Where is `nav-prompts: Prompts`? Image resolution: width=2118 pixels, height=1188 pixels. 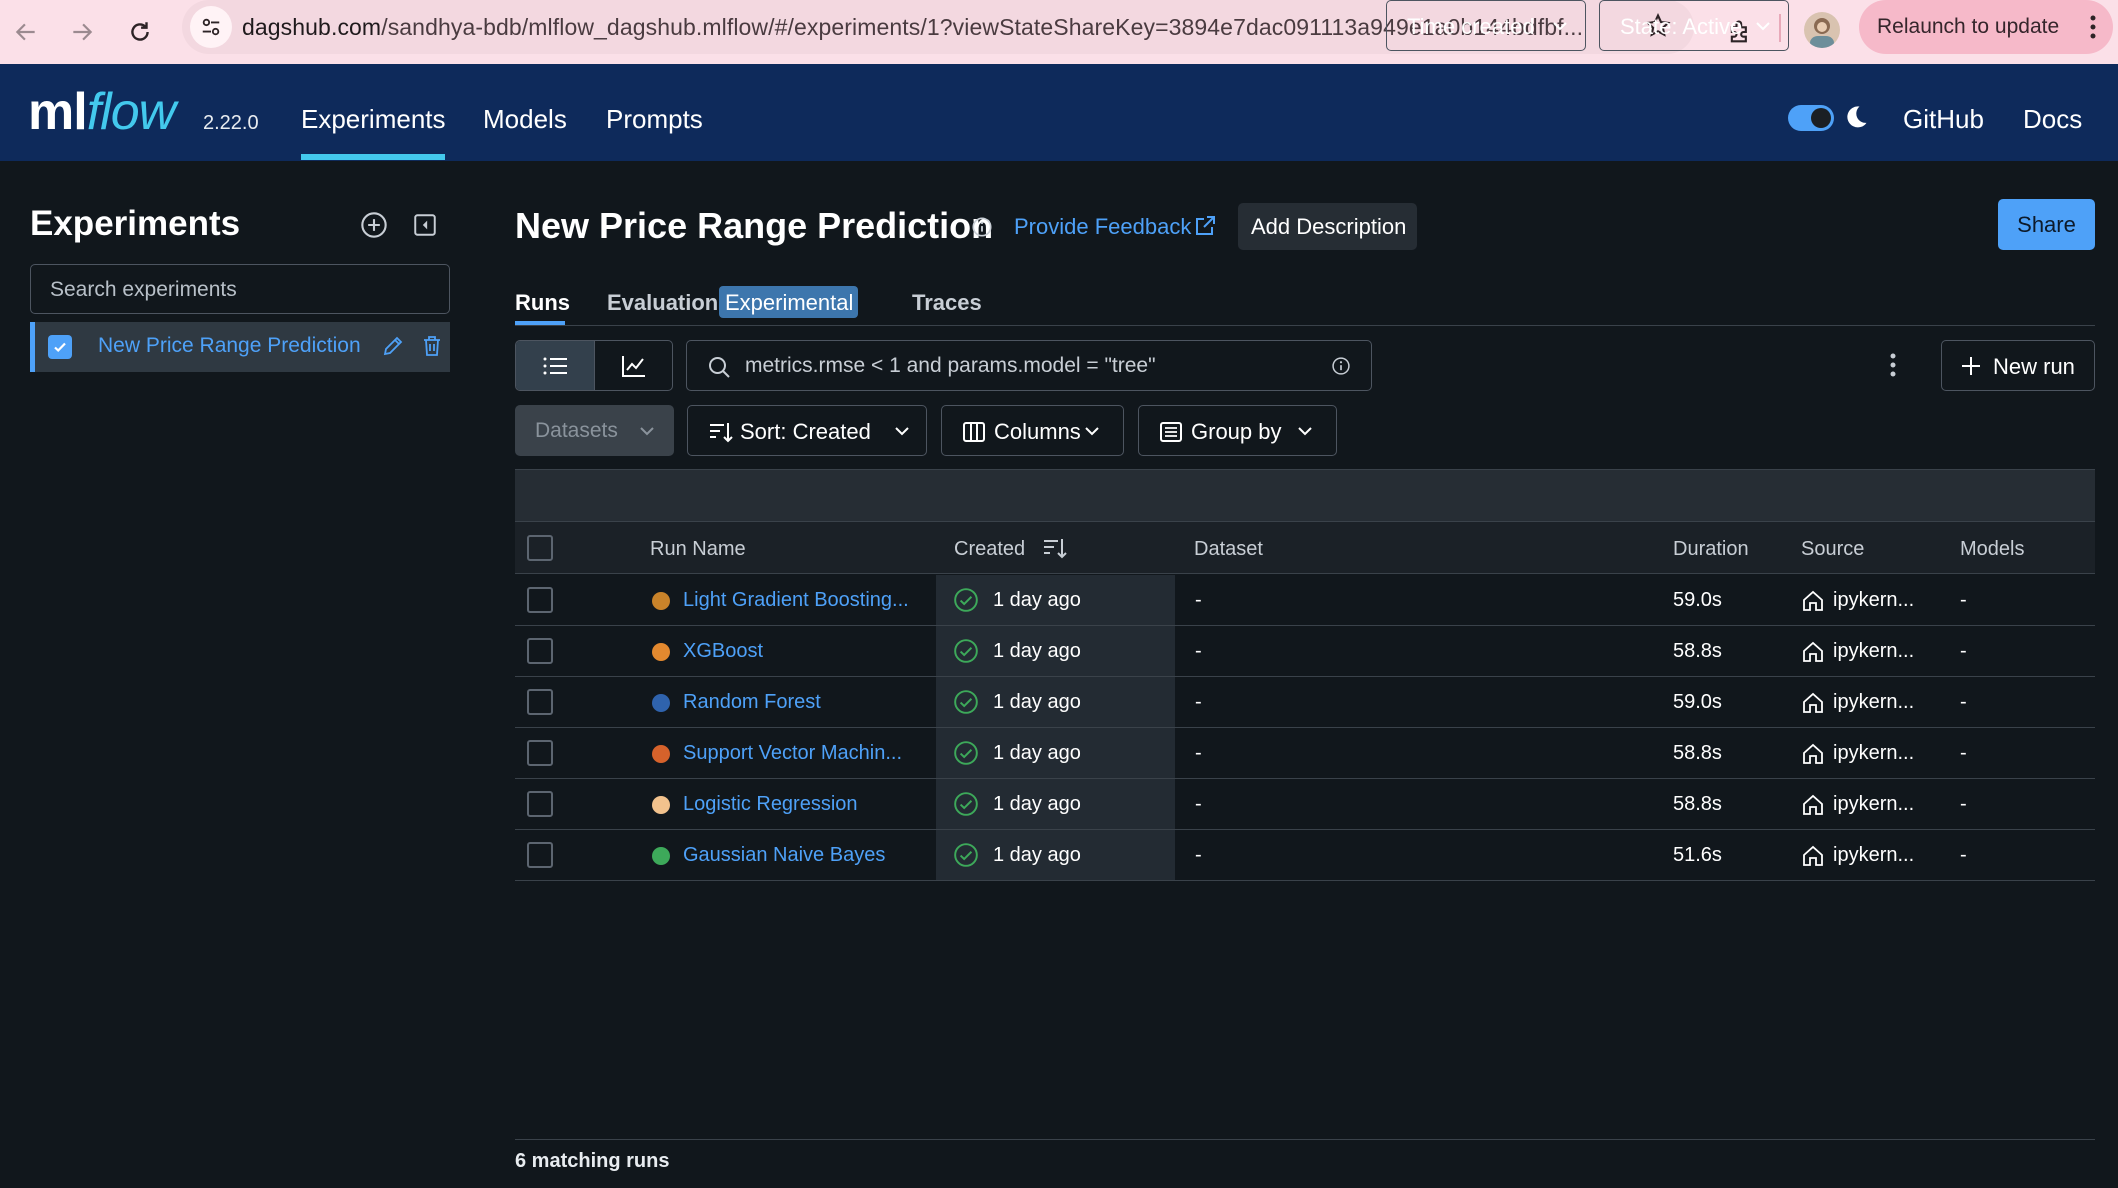 nav-prompts: Prompts is located at coordinates (654, 119).